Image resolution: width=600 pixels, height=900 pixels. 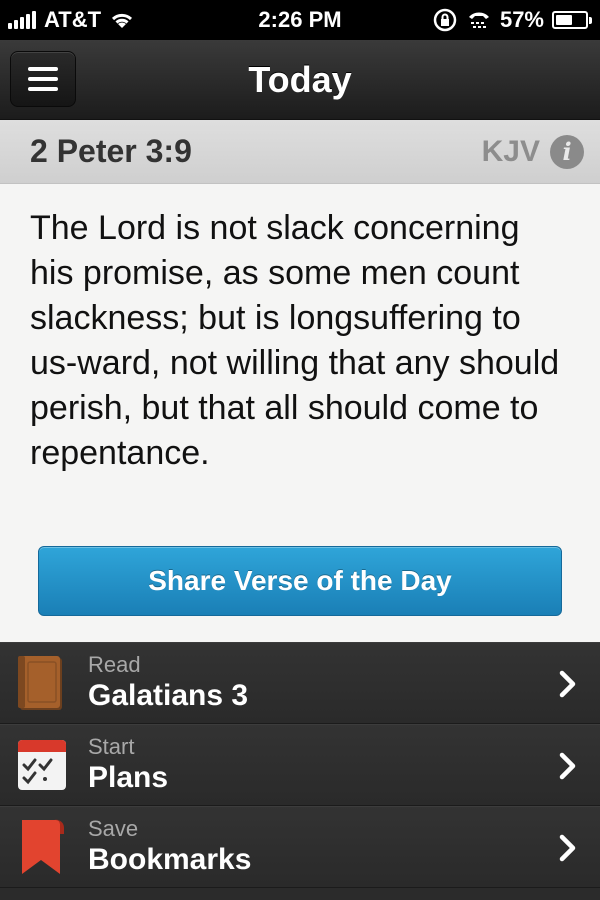 I want to click on carrier-label: AT&T, so click(x=73, y=19).